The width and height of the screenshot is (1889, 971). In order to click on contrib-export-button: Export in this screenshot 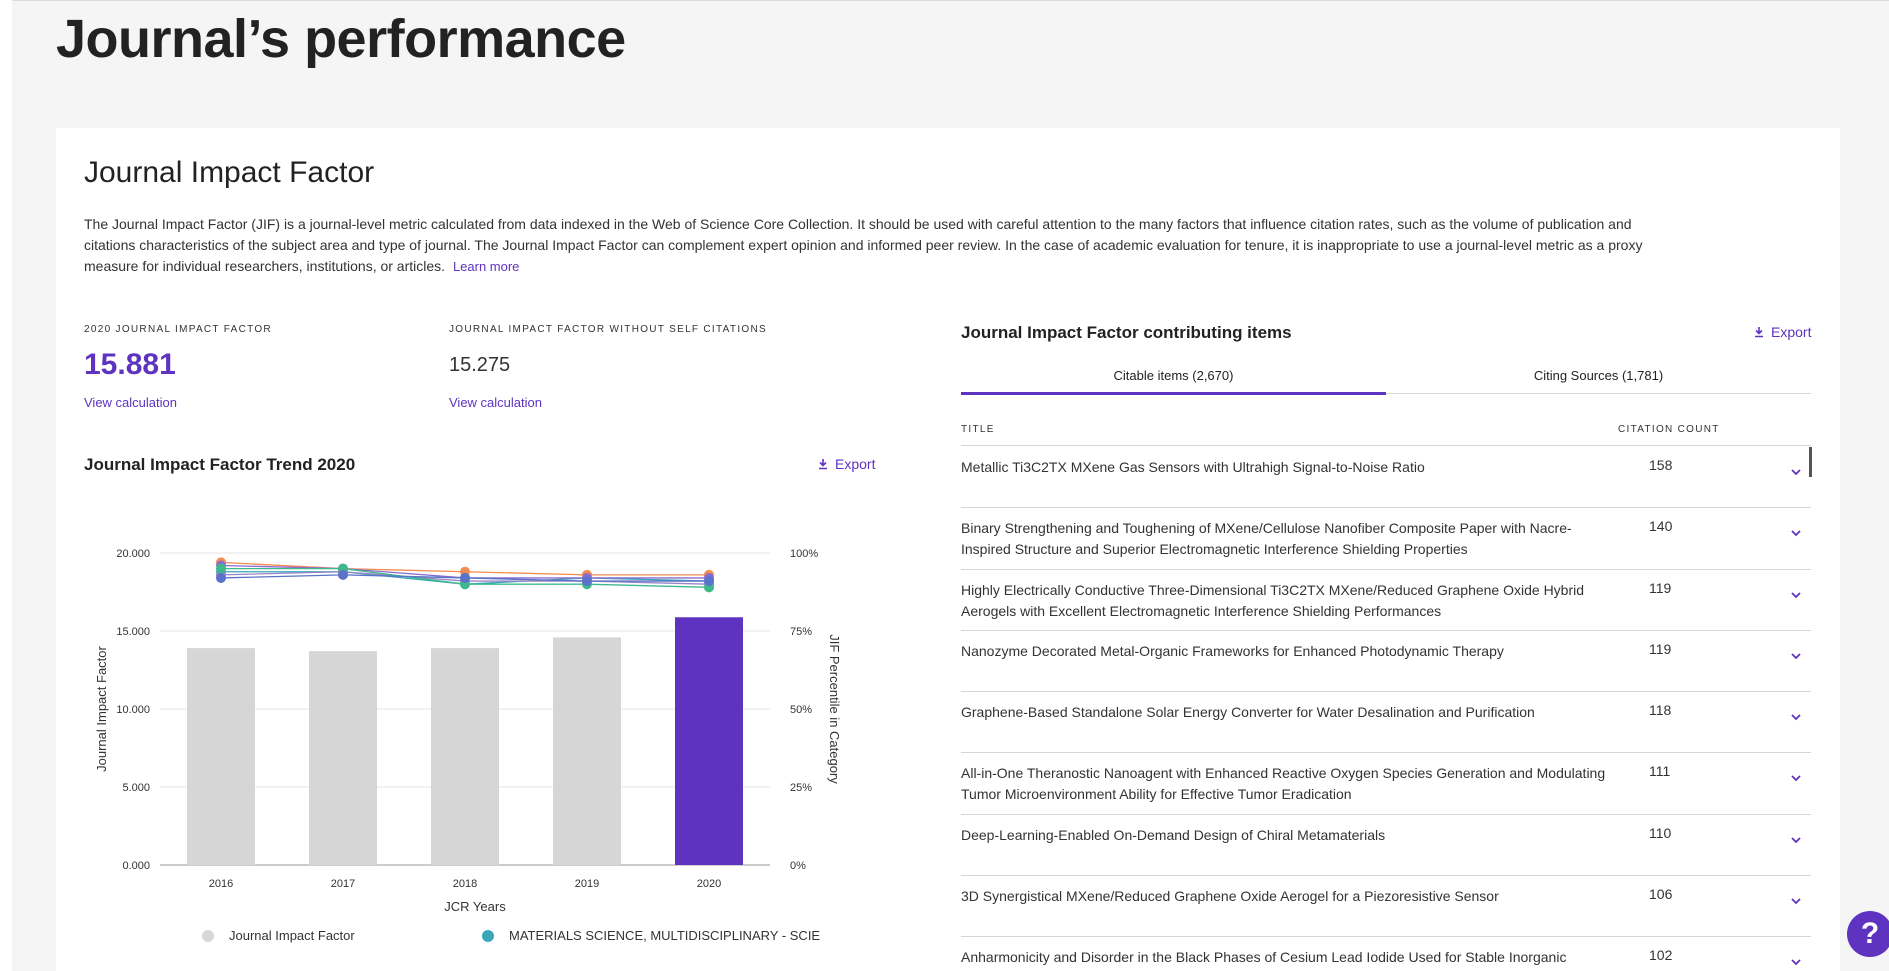, I will do `click(1782, 332)`.